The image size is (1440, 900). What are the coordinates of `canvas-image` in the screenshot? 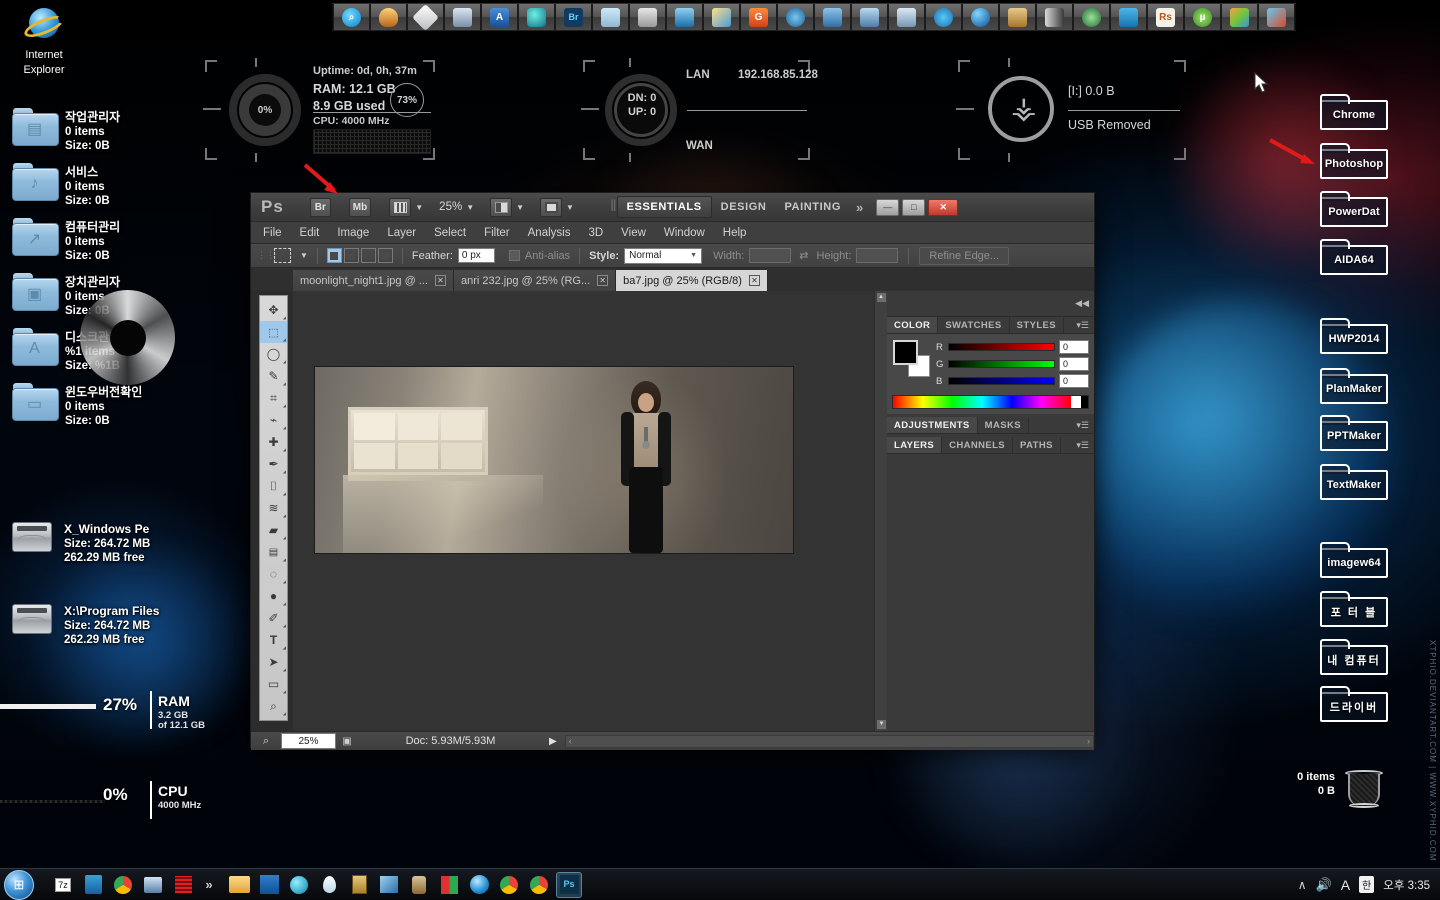 It's located at (554, 460).